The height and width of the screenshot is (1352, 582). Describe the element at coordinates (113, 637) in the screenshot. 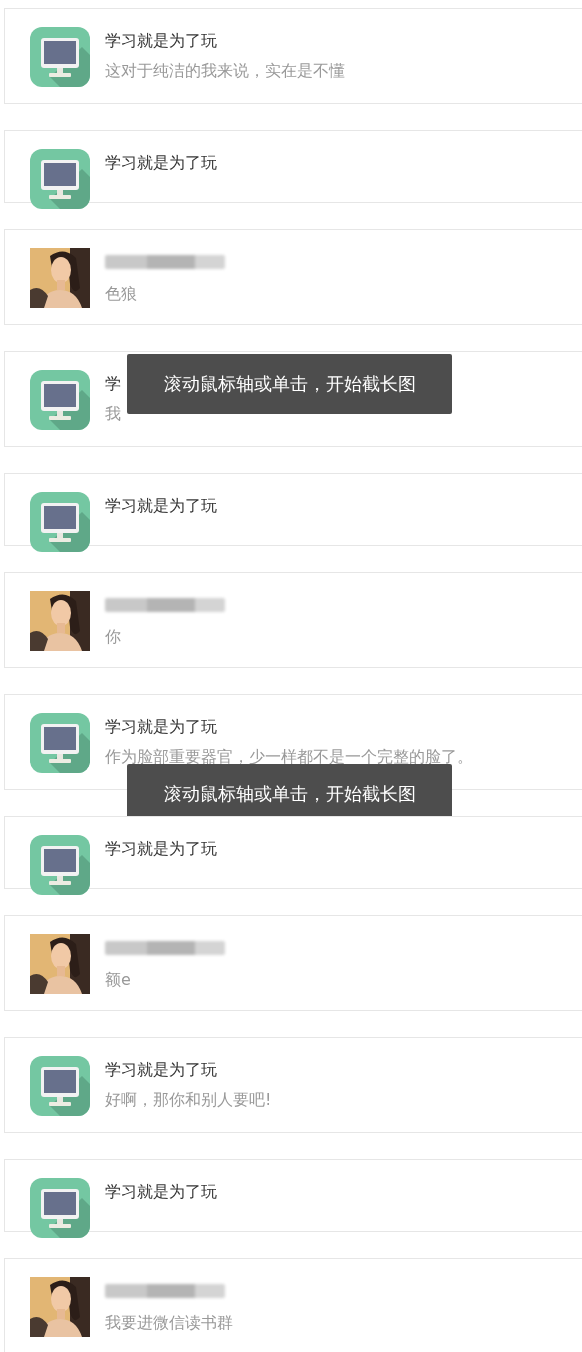

I see `message-preview: 你` at that location.